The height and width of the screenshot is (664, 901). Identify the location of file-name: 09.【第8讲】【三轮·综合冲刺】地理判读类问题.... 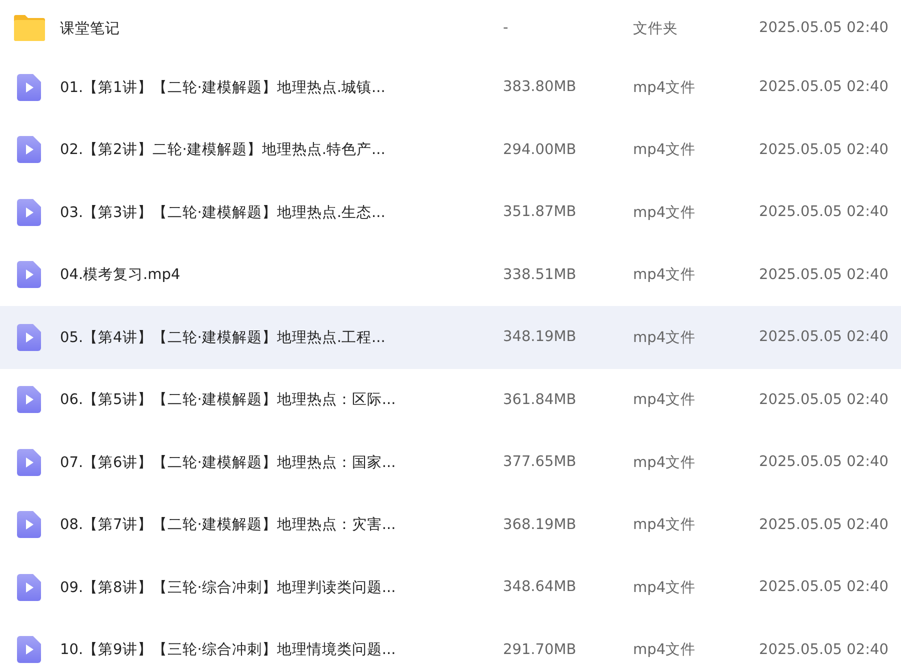
(228, 587).